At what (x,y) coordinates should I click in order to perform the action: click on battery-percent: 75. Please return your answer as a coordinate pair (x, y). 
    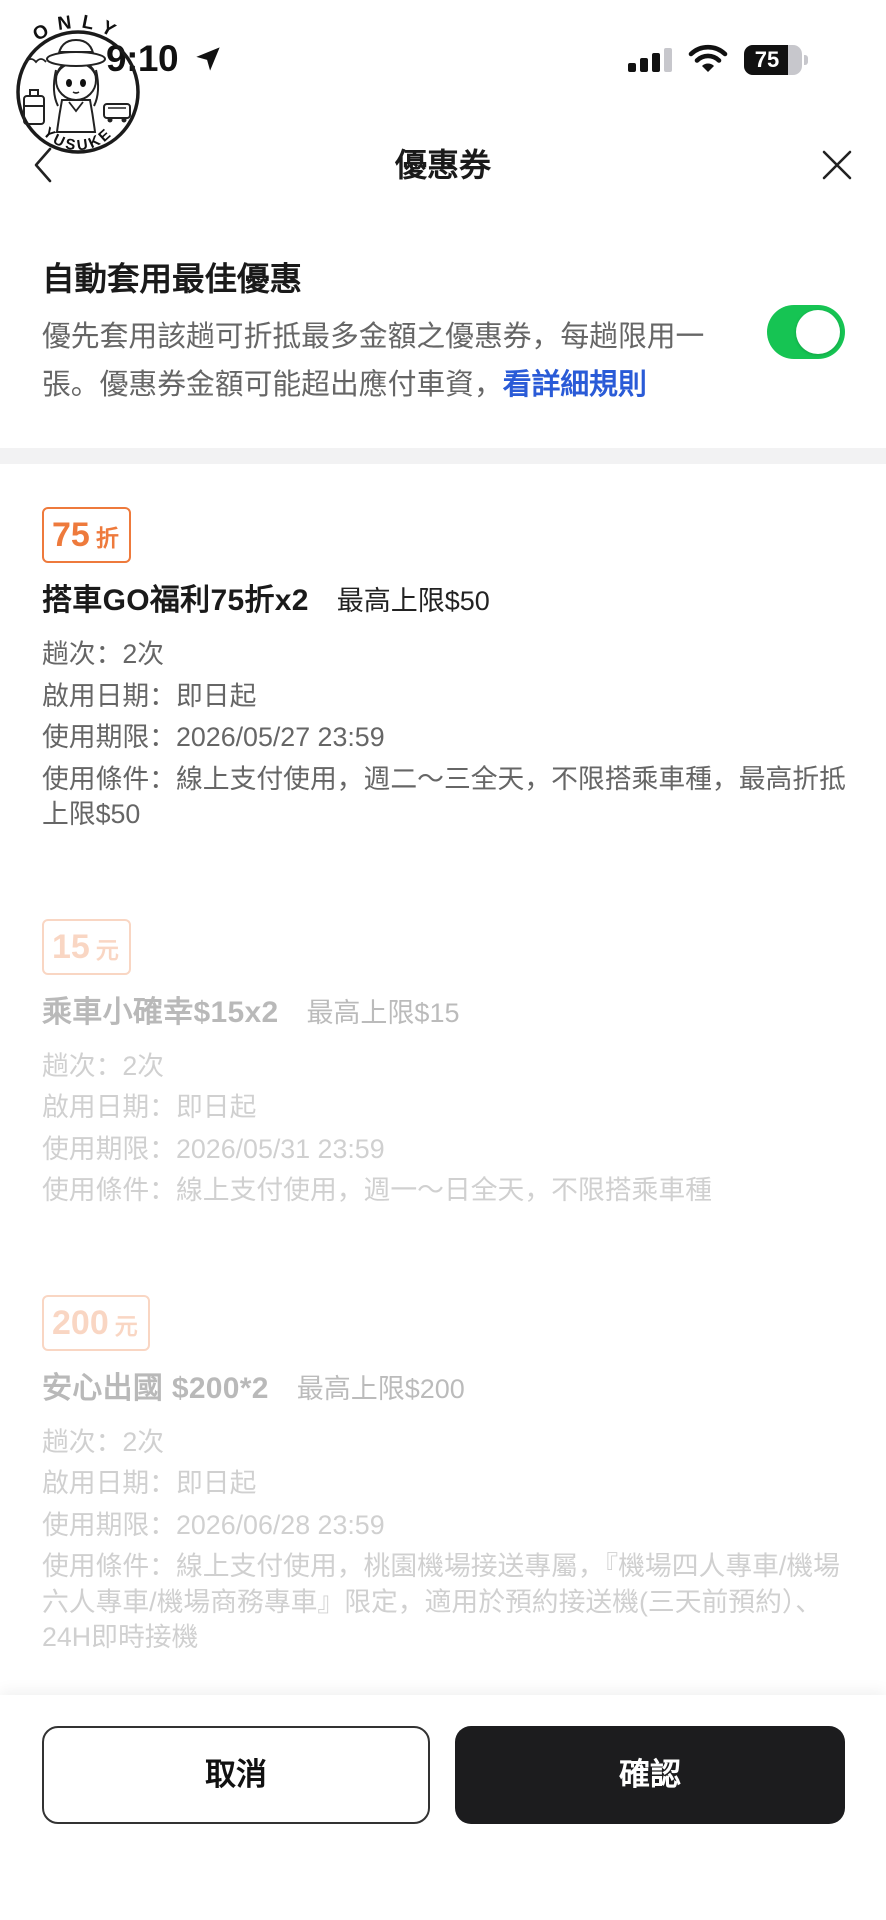
    Looking at the image, I should click on (767, 59).